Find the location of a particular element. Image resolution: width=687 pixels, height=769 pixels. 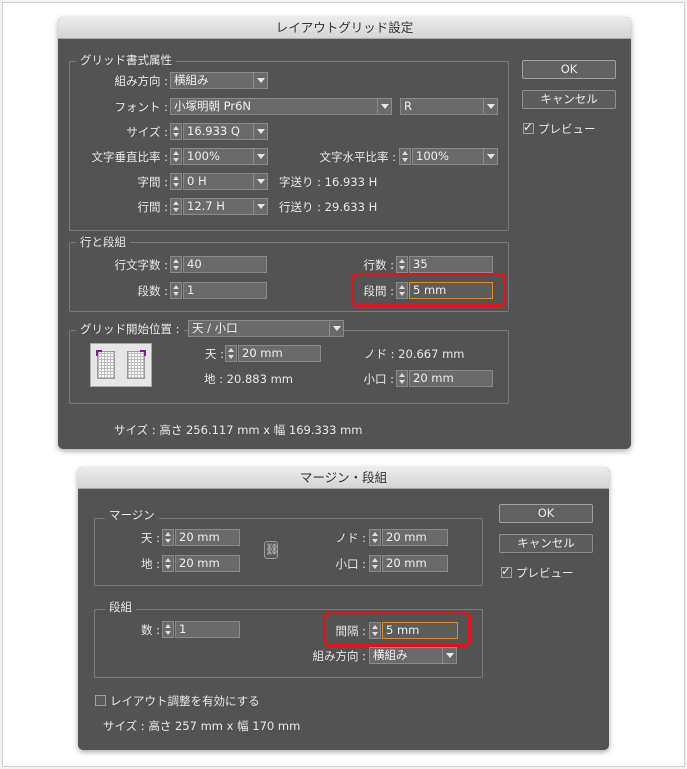

checkbox-icon: ✓ is located at coordinates (528, 127).